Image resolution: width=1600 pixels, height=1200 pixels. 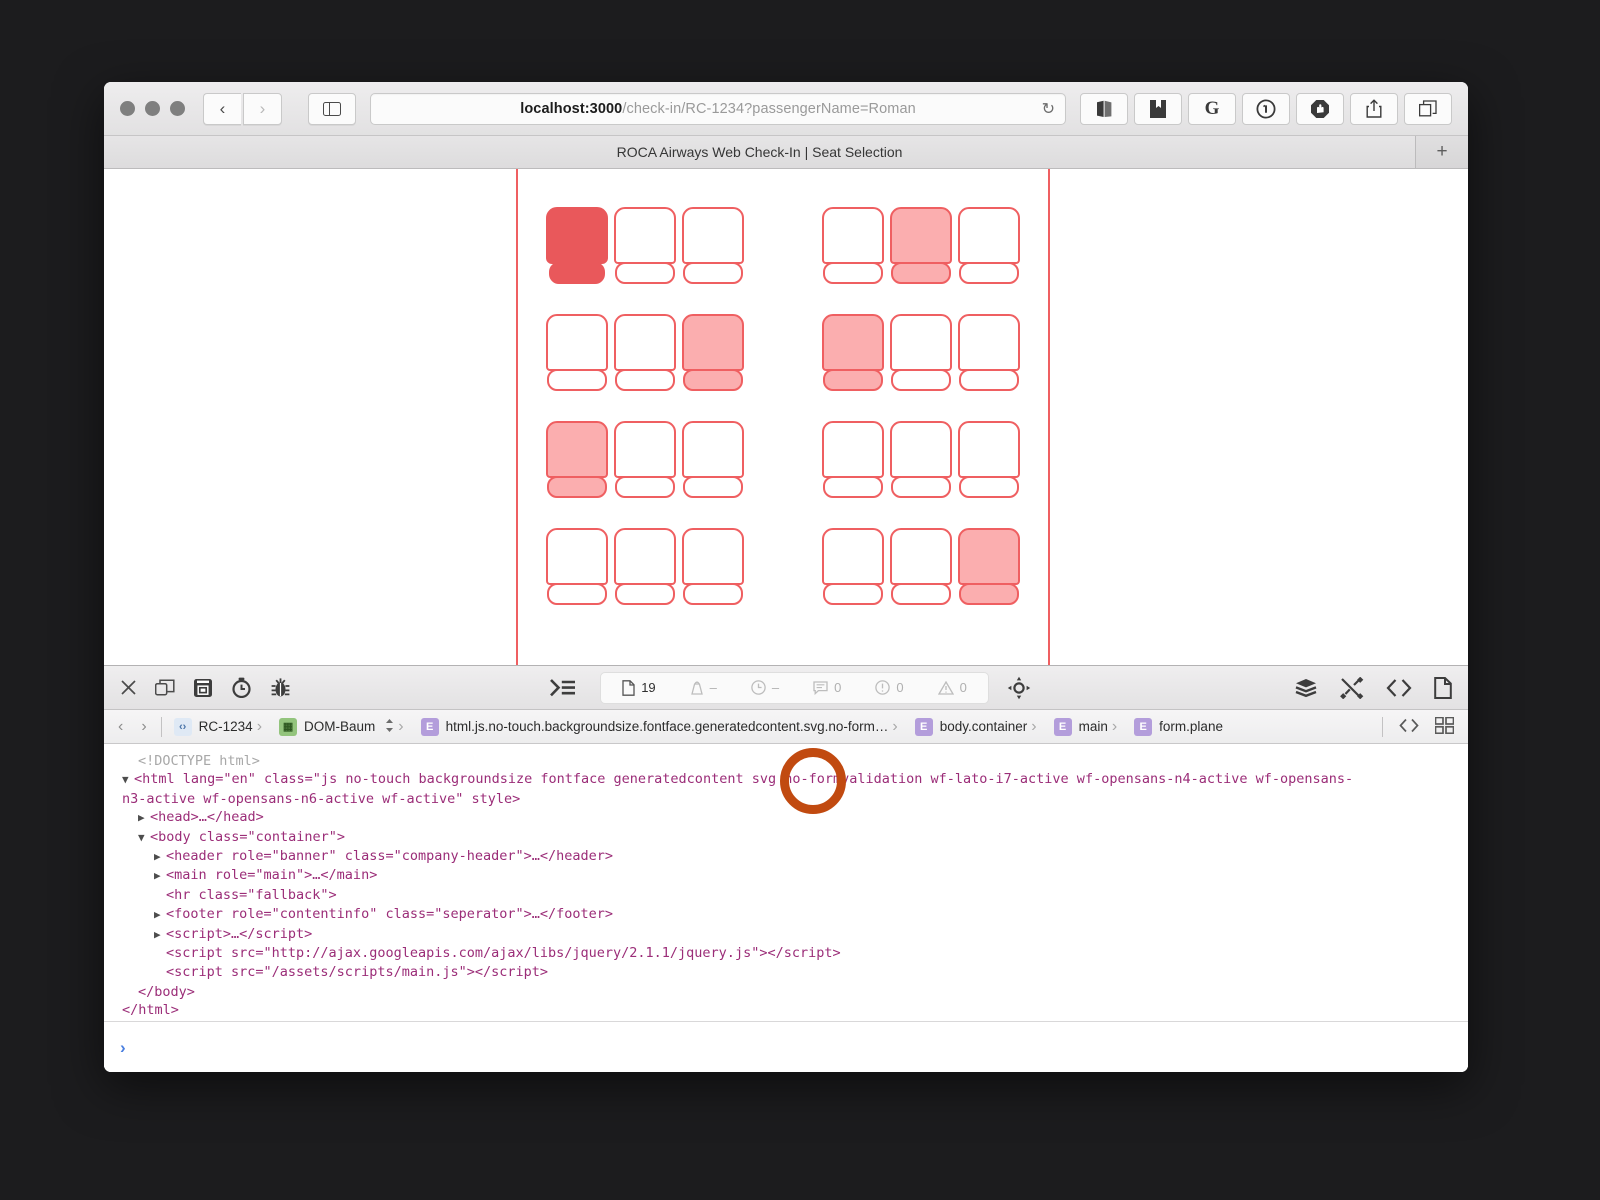 What do you see at coordinates (251, 894) in the screenshot?
I see `dom-line-hr-text: <hr class="fallback">` at bounding box center [251, 894].